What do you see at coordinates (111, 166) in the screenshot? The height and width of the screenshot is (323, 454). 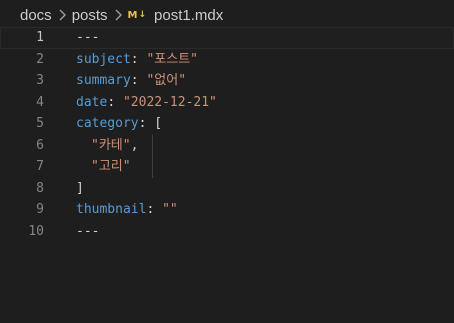 I see `yaml-string: "고리"` at bounding box center [111, 166].